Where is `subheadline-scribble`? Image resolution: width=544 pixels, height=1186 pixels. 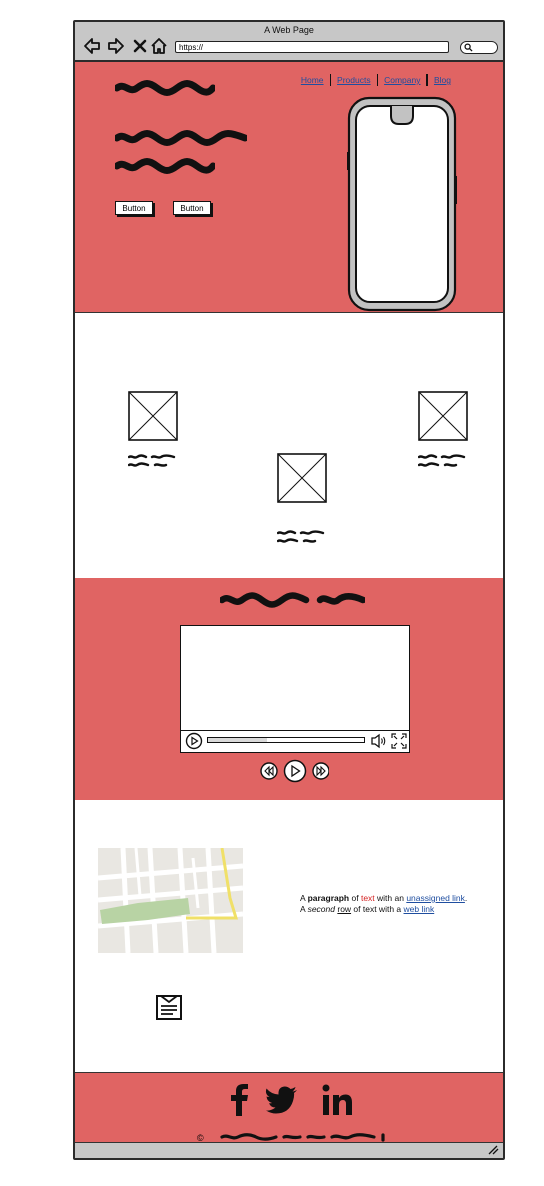
subheadline-scribble is located at coordinates (165, 166).